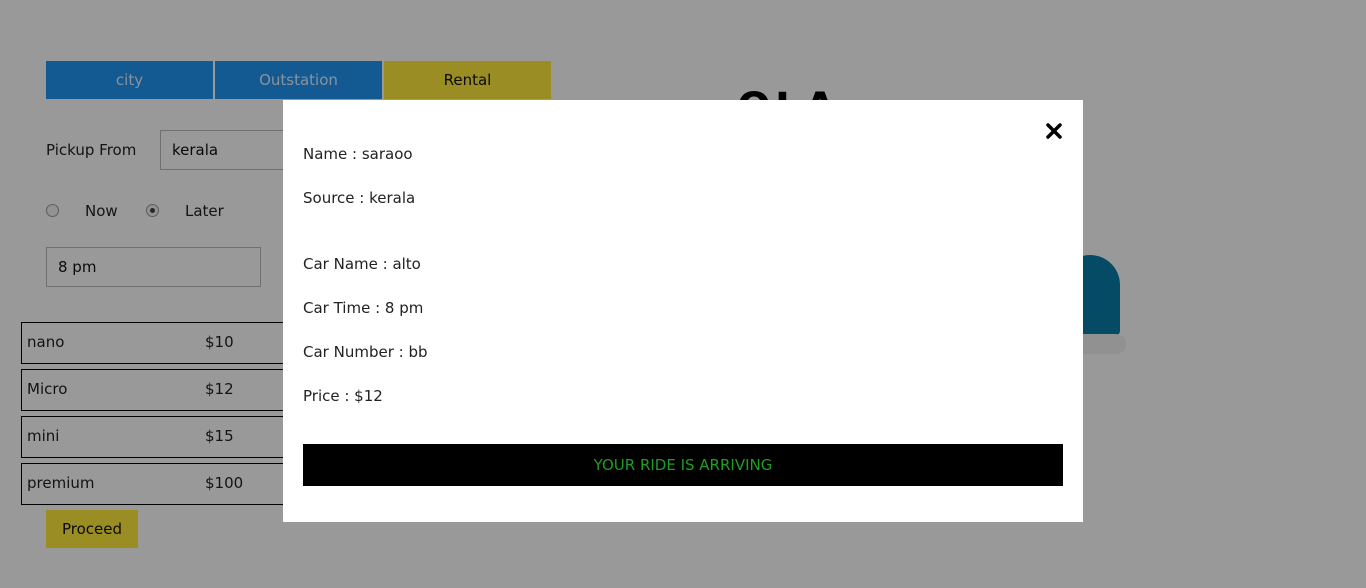 The width and height of the screenshot is (1366, 588). What do you see at coordinates (343, 396) in the screenshot?
I see `price-detail: Price : $12` at bounding box center [343, 396].